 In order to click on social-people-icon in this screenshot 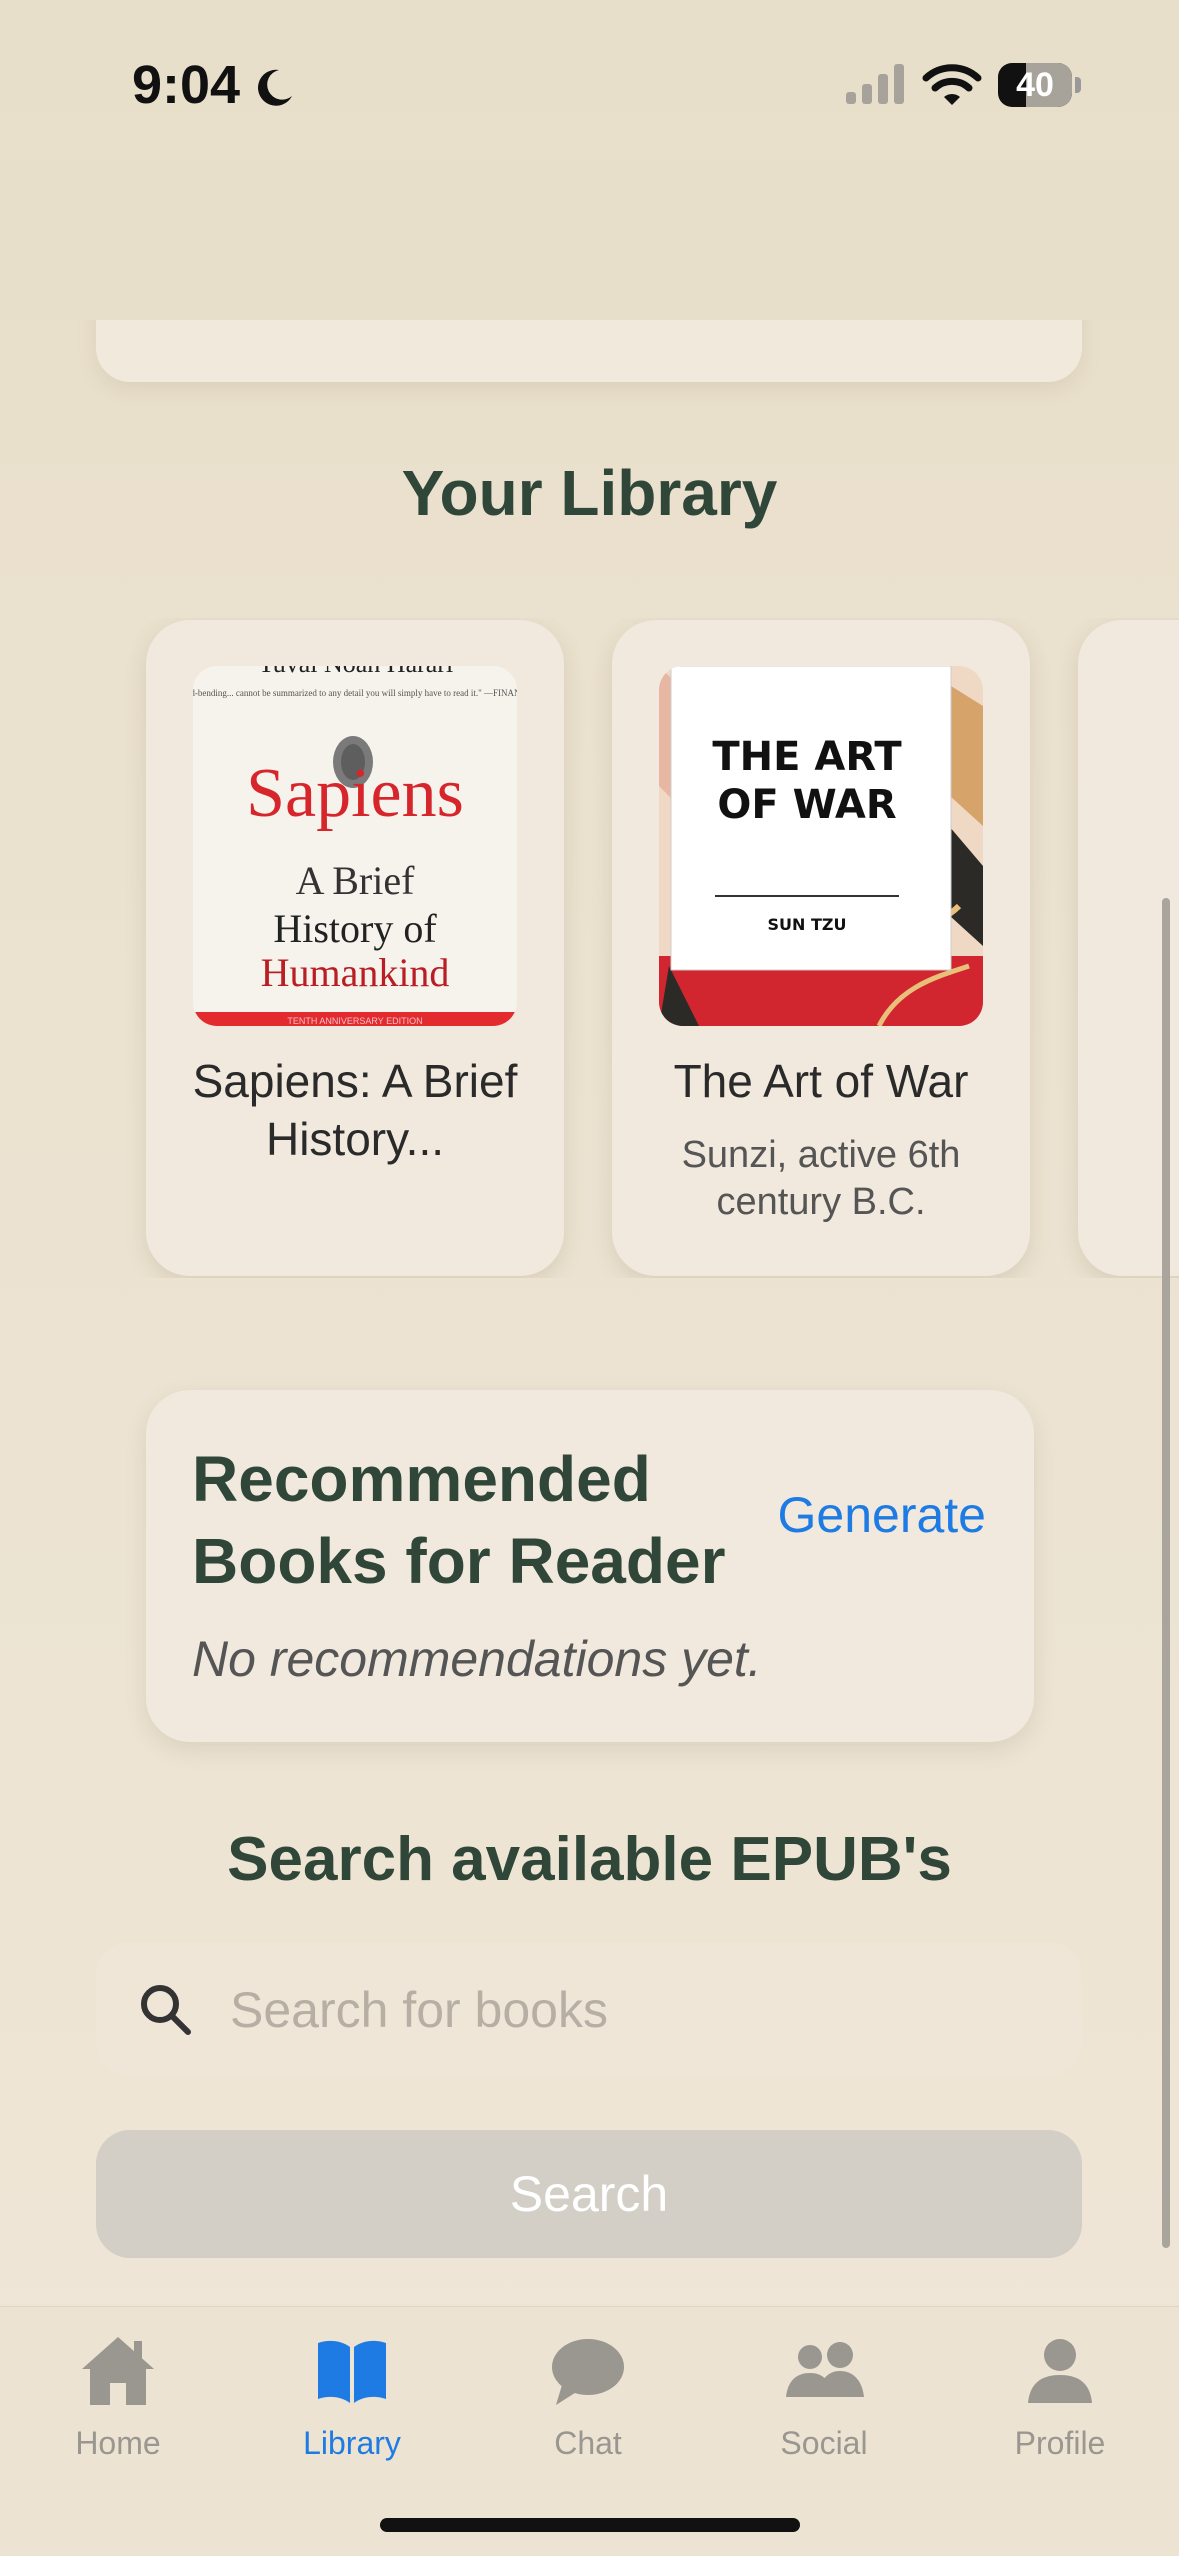, I will do `click(825, 2369)`.